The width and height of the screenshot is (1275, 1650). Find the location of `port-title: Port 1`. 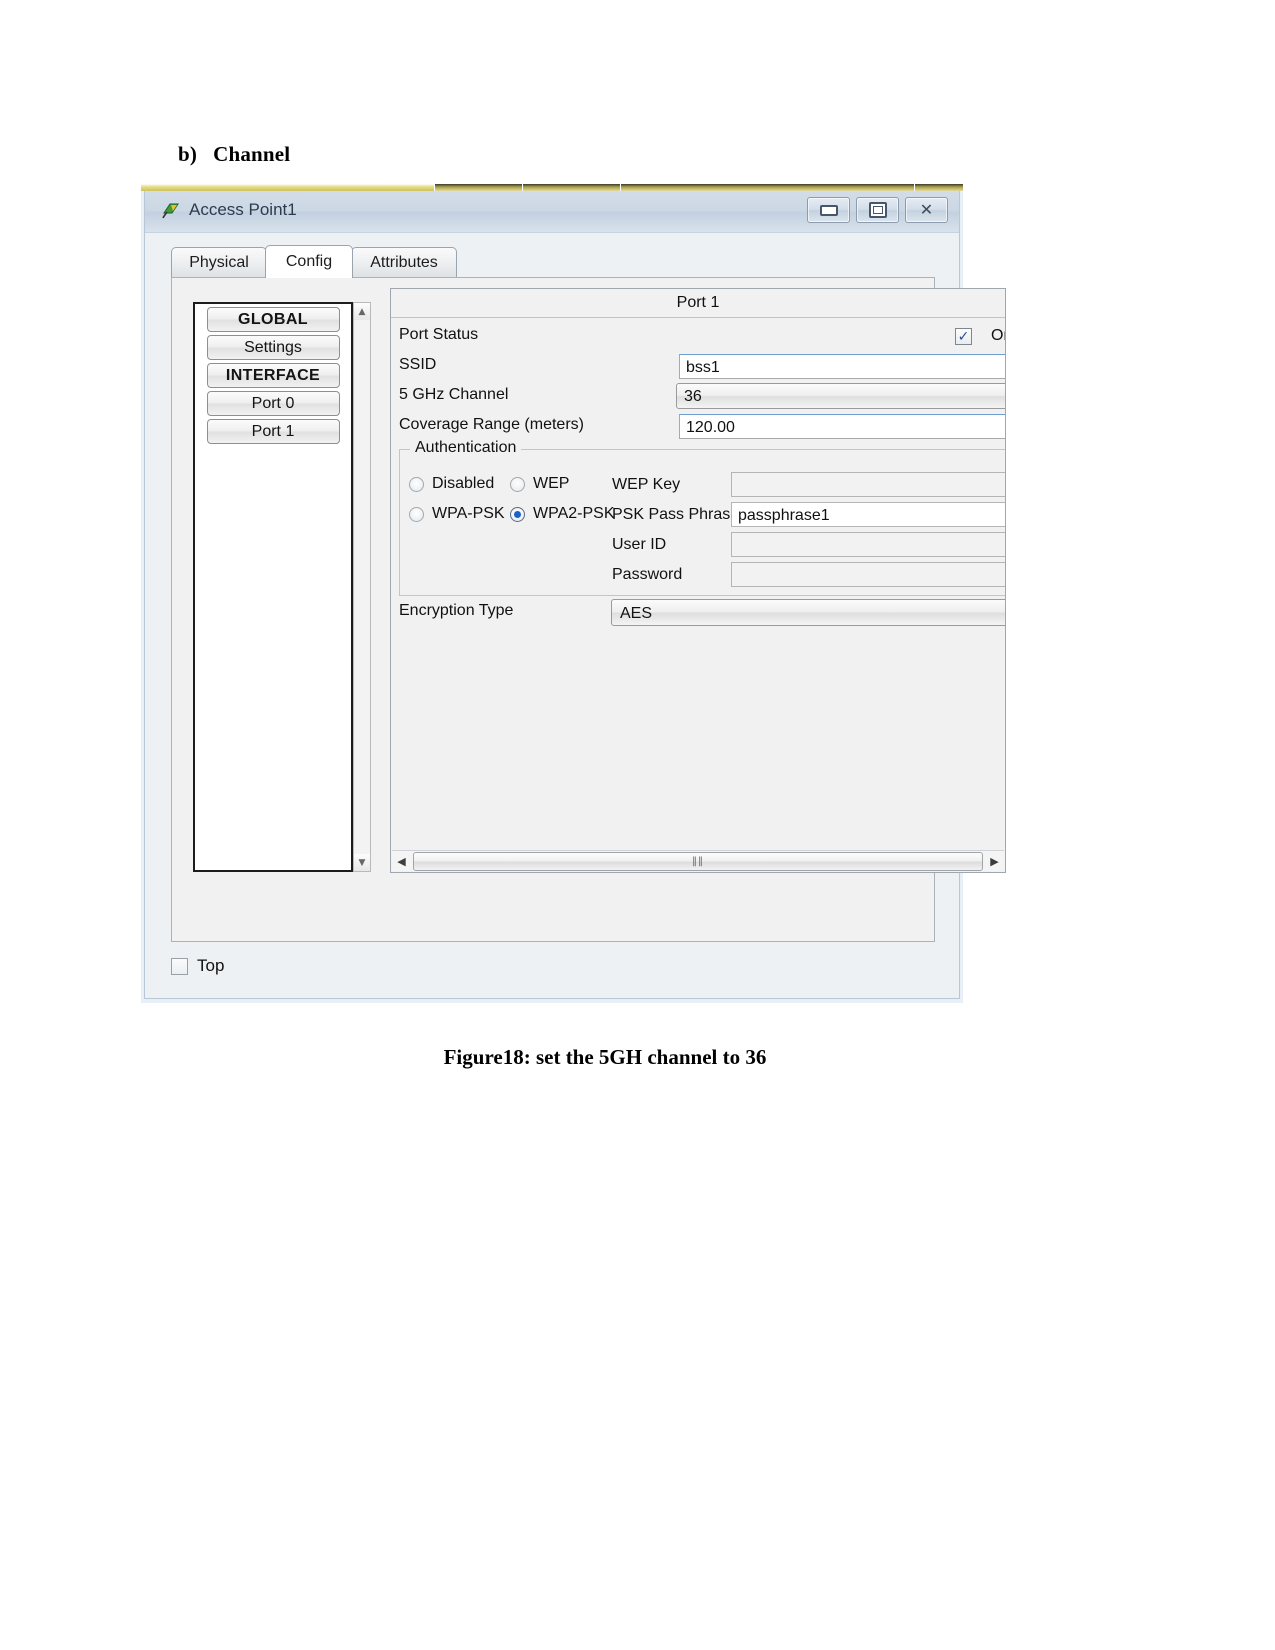

port-title: Port 1 is located at coordinates (698, 303).